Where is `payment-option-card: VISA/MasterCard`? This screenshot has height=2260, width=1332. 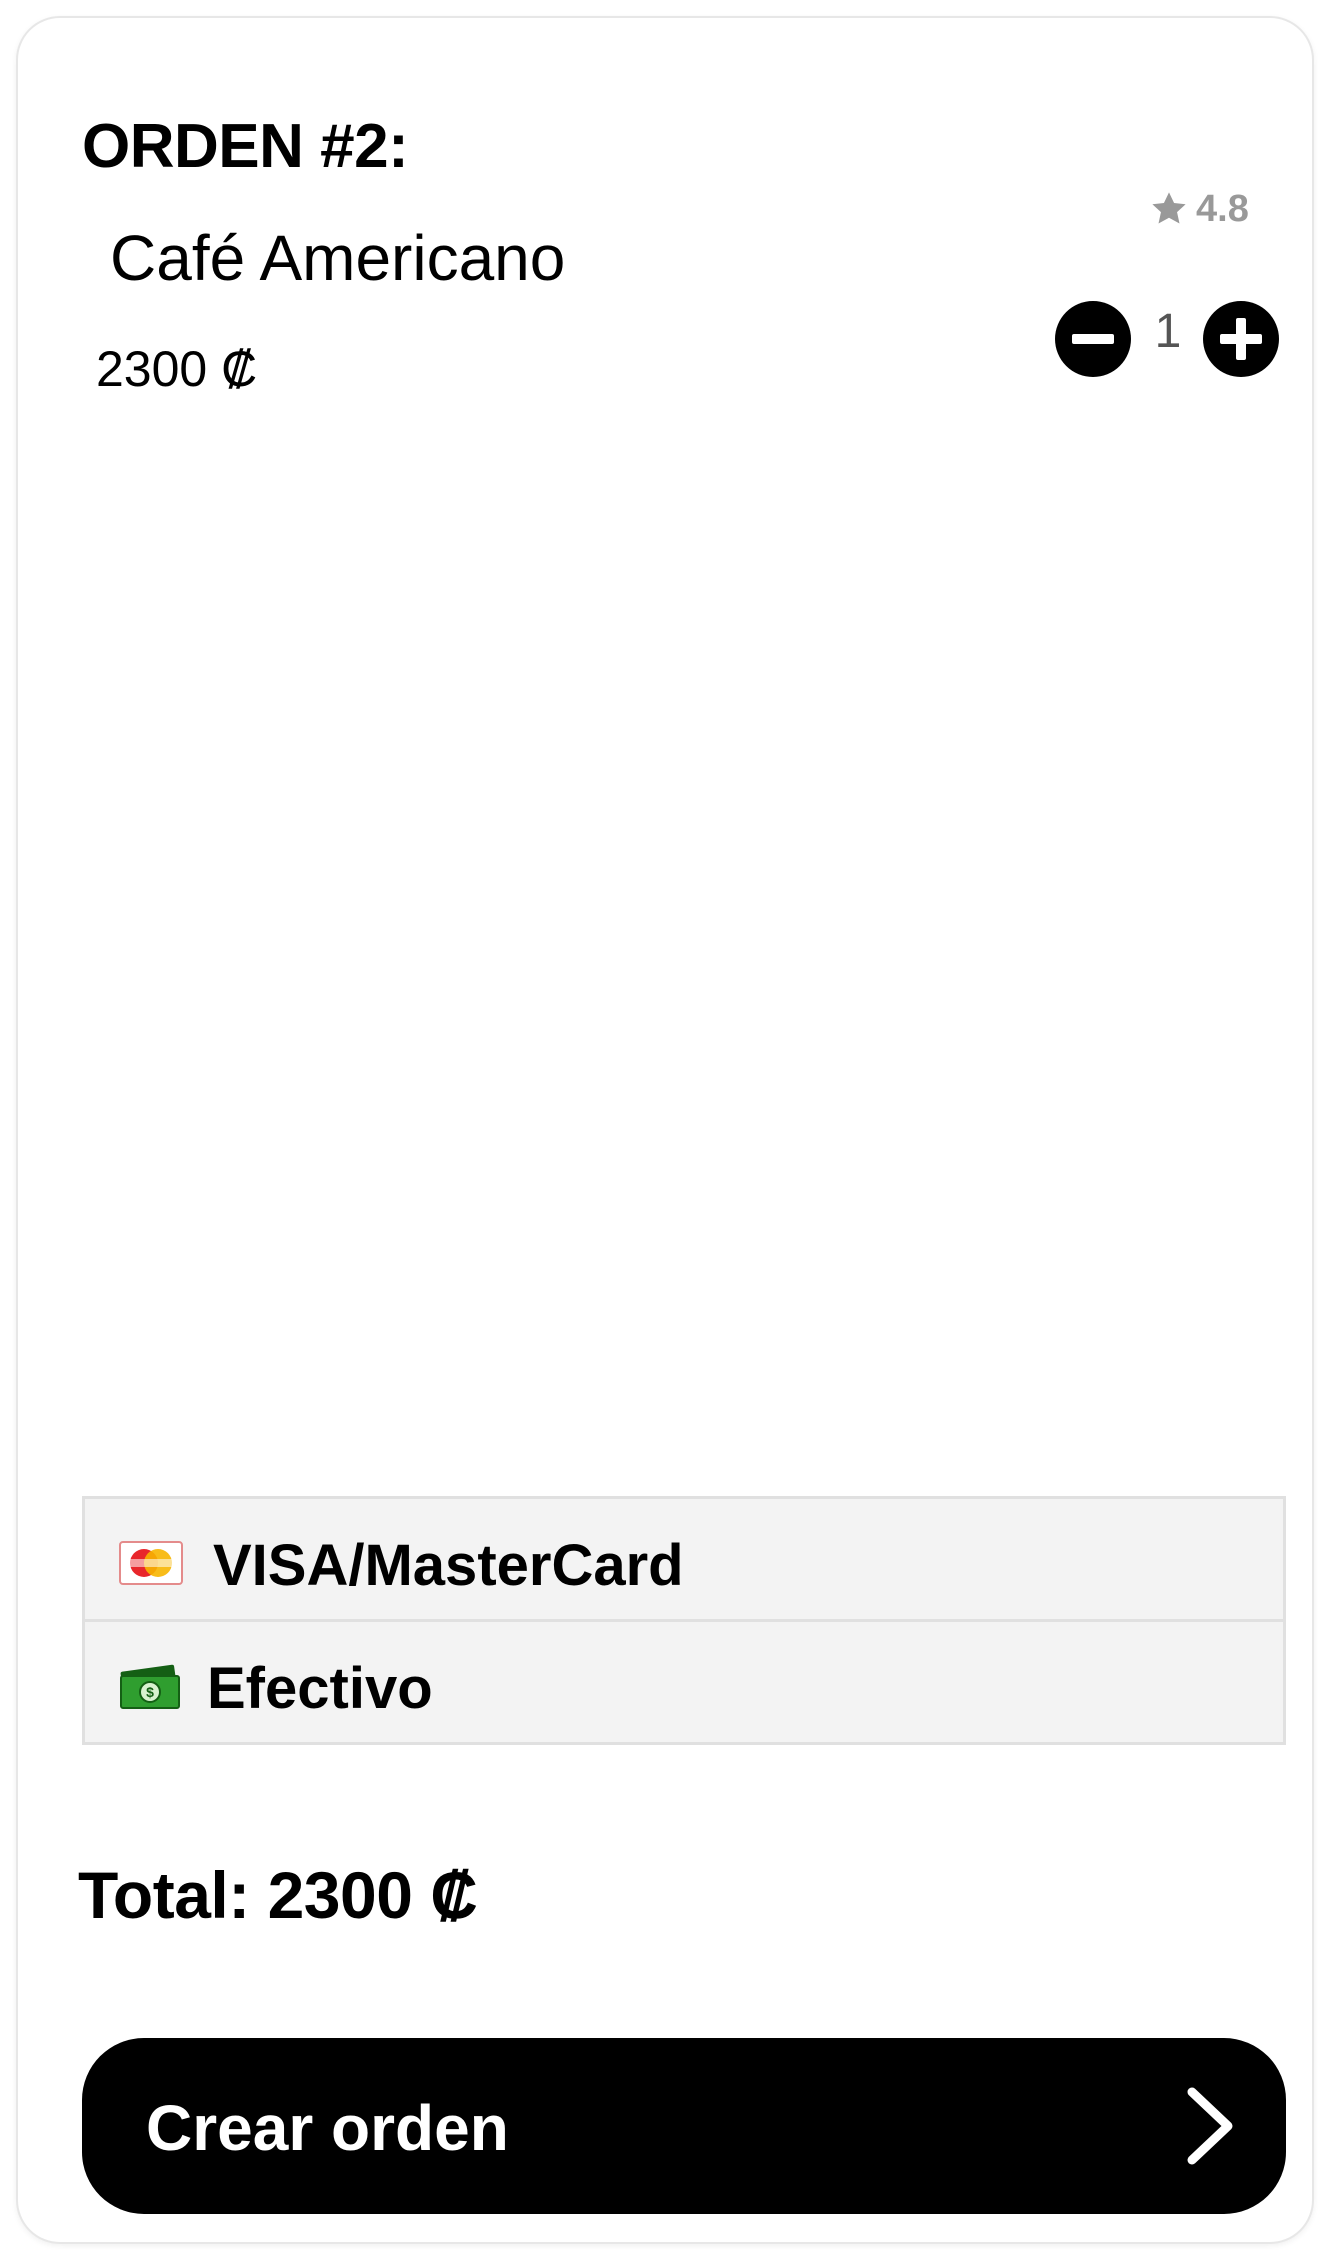
payment-option-card: VISA/MasterCard is located at coordinates (684, 1559).